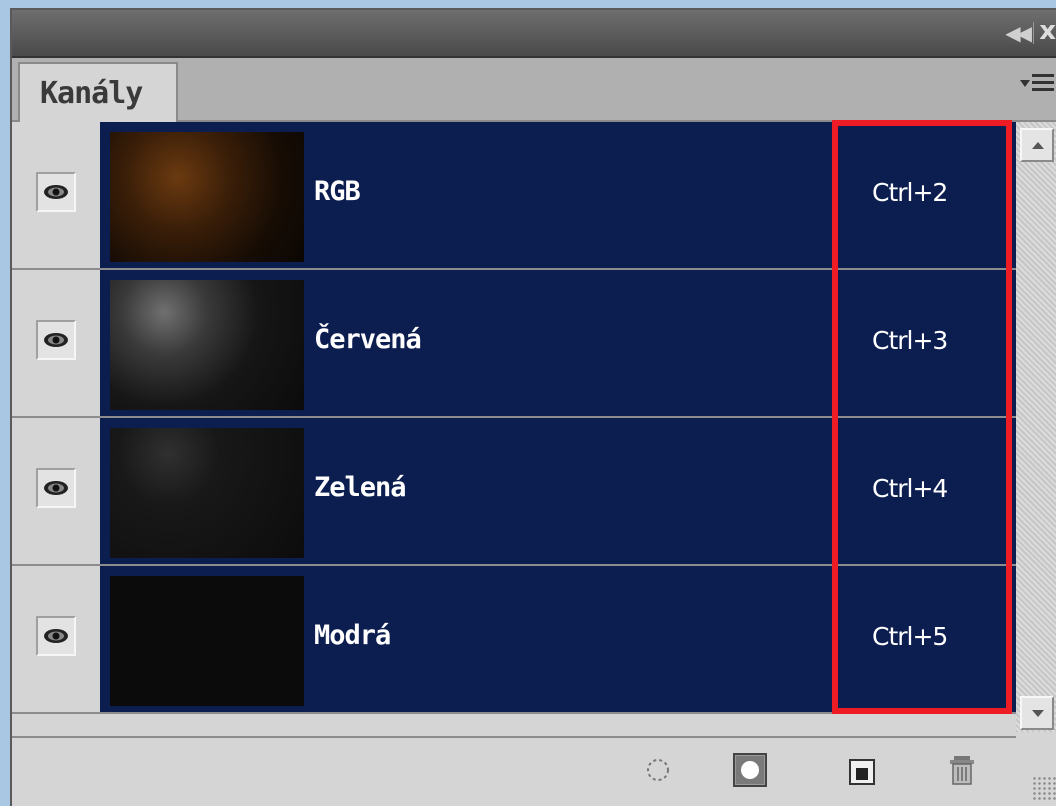 This screenshot has height=806, width=1056. I want to click on resize-grip-icon, so click(1044, 788).